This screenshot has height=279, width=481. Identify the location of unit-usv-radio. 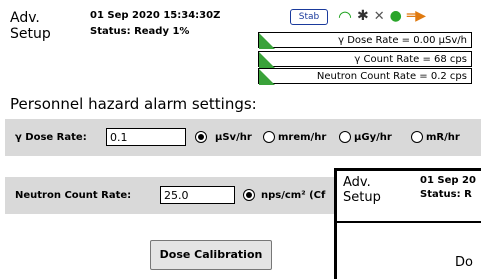
(201, 137).